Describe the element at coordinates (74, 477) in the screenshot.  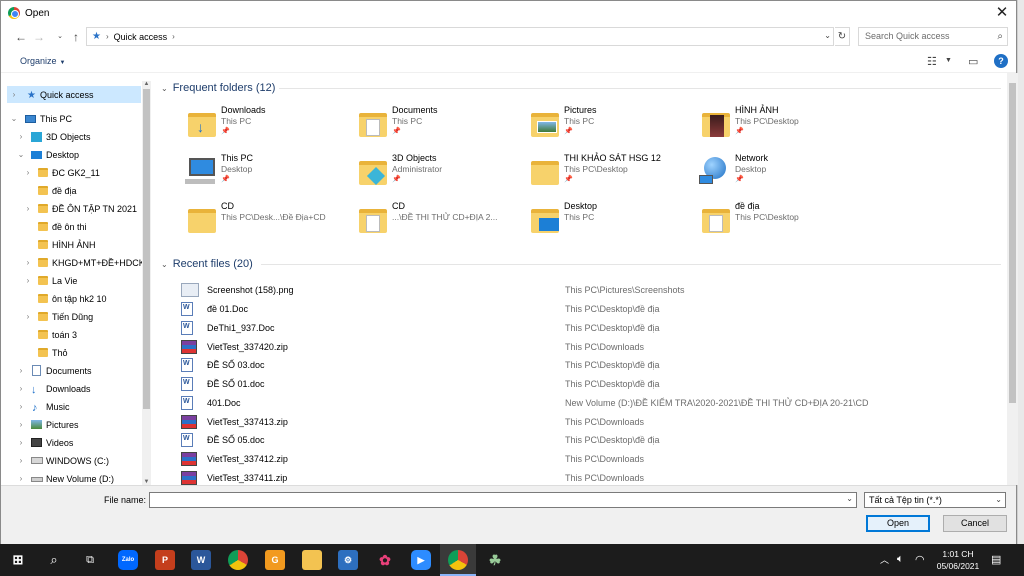
I see `nav-item-new-volume: › New Volume (D:)` at that location.